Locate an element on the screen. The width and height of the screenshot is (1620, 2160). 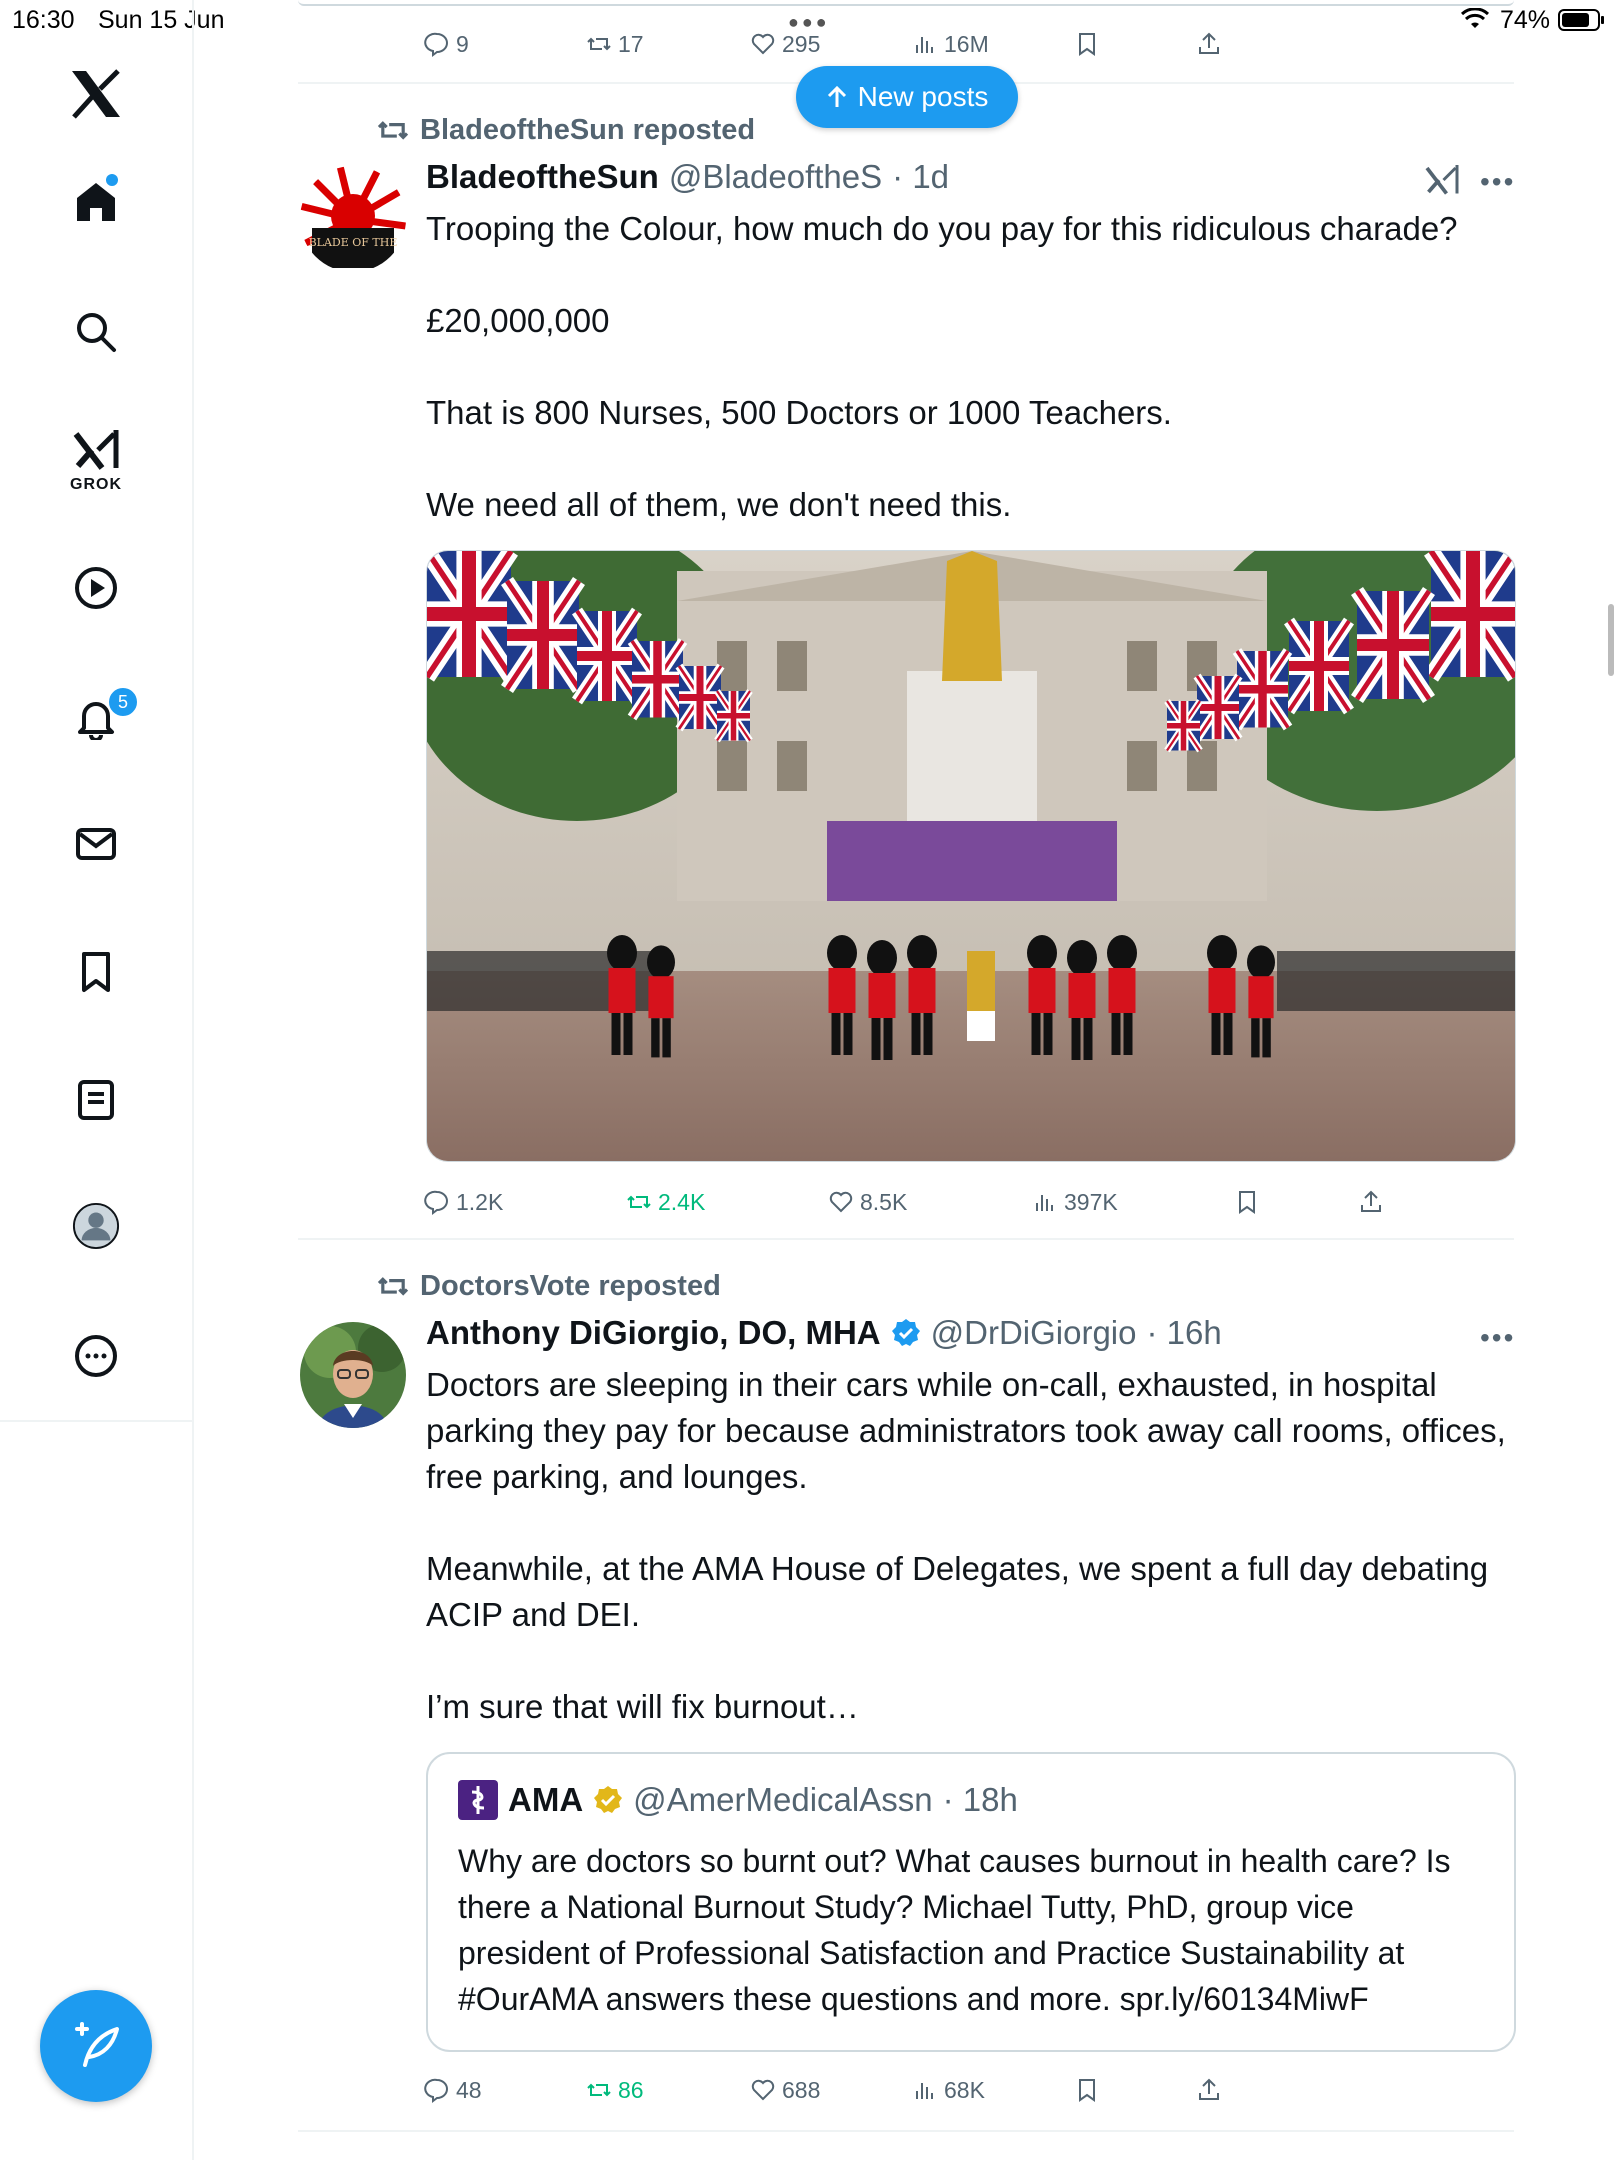
views-count: 397K is located at coordinates (1091, 1201).